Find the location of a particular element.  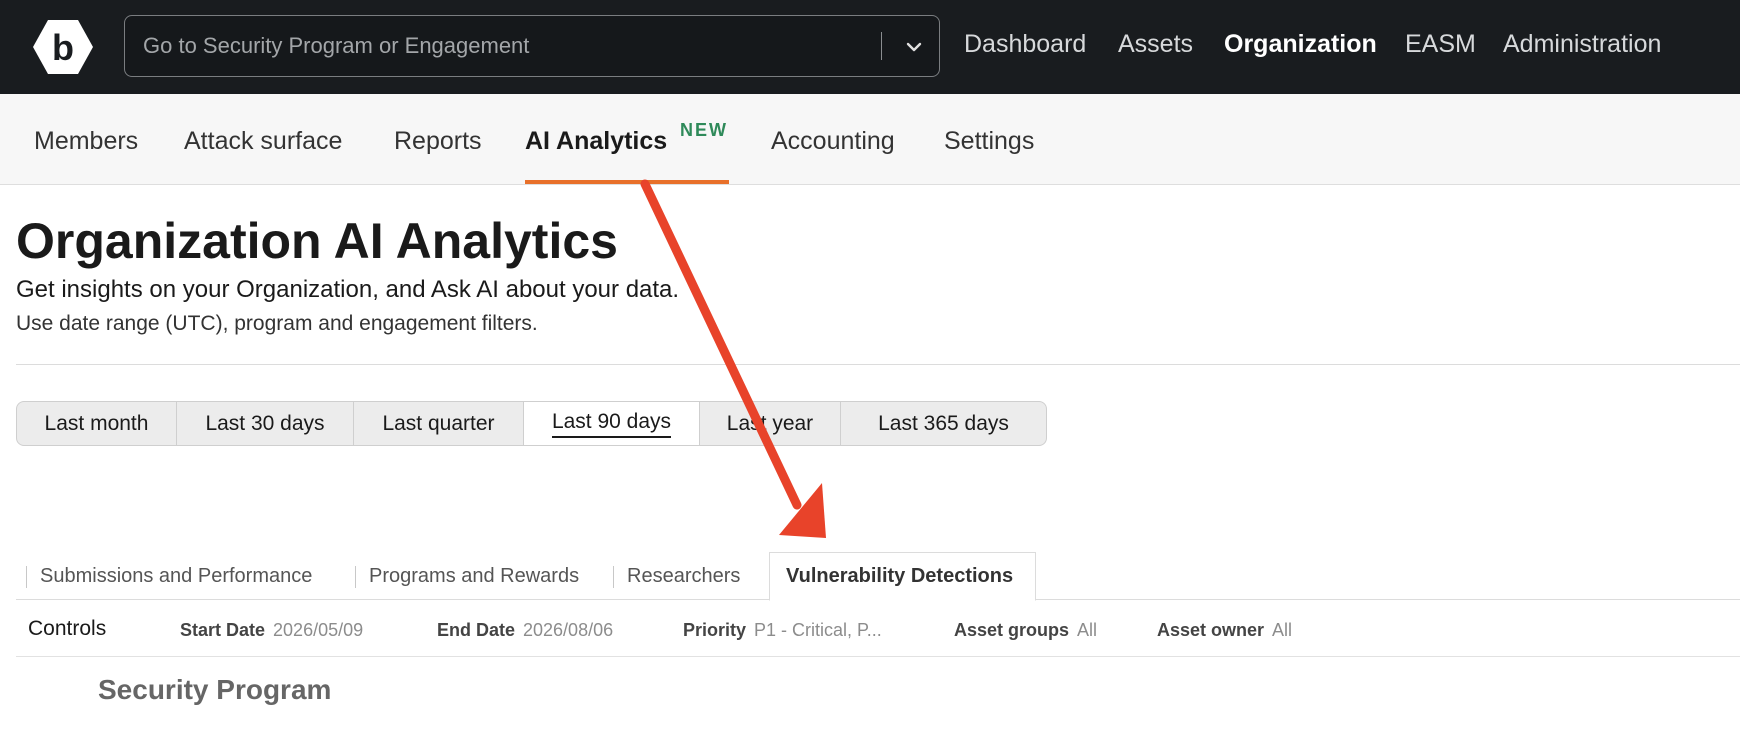

filter-key: Start Date is located at coordinates (223, 630).